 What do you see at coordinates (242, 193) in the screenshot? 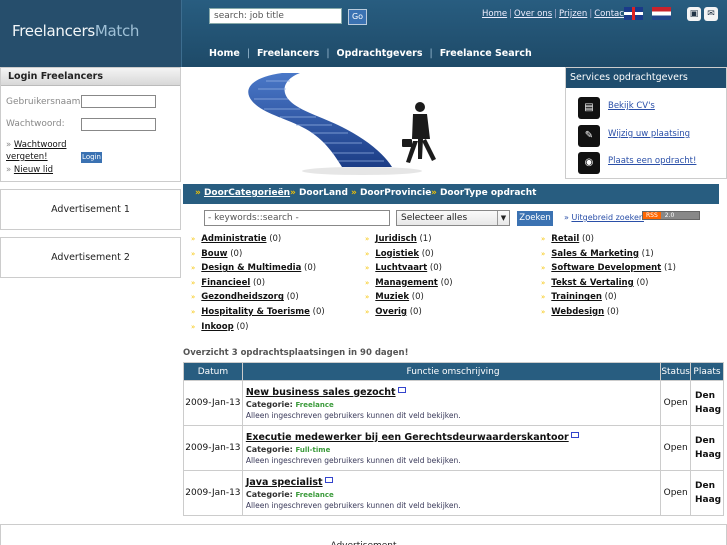
I see `tab-door-categorieen: » DoorCategorieën` at bounding box center [242, 193].